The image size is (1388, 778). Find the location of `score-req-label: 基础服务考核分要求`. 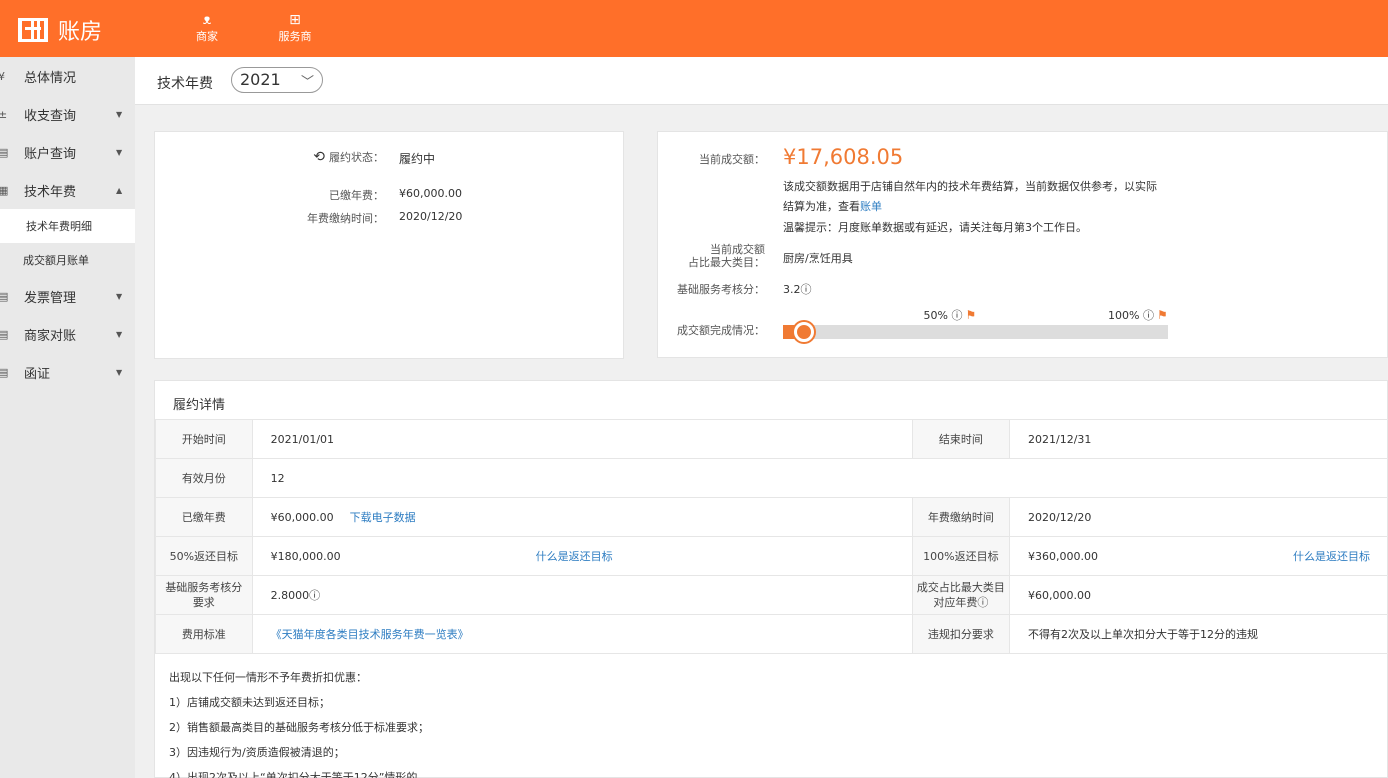

score-req-label: 基础服务考核分要求 is located at coordinates (204, 595).